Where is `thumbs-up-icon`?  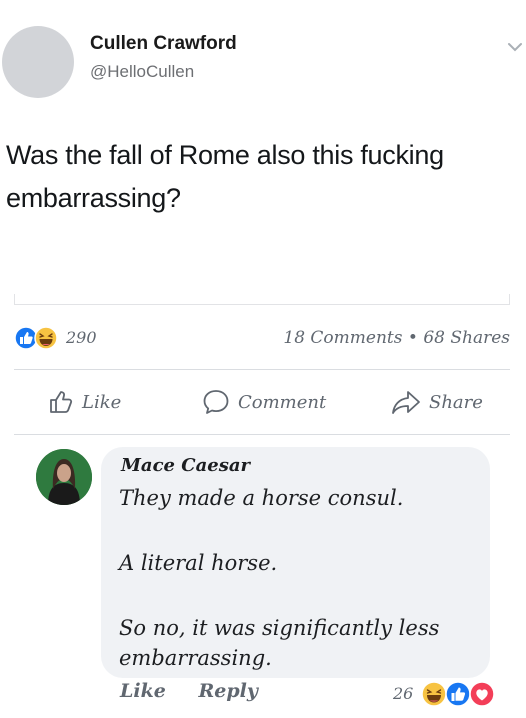 thumbs-up-icon is located at coordinates (61, 402).